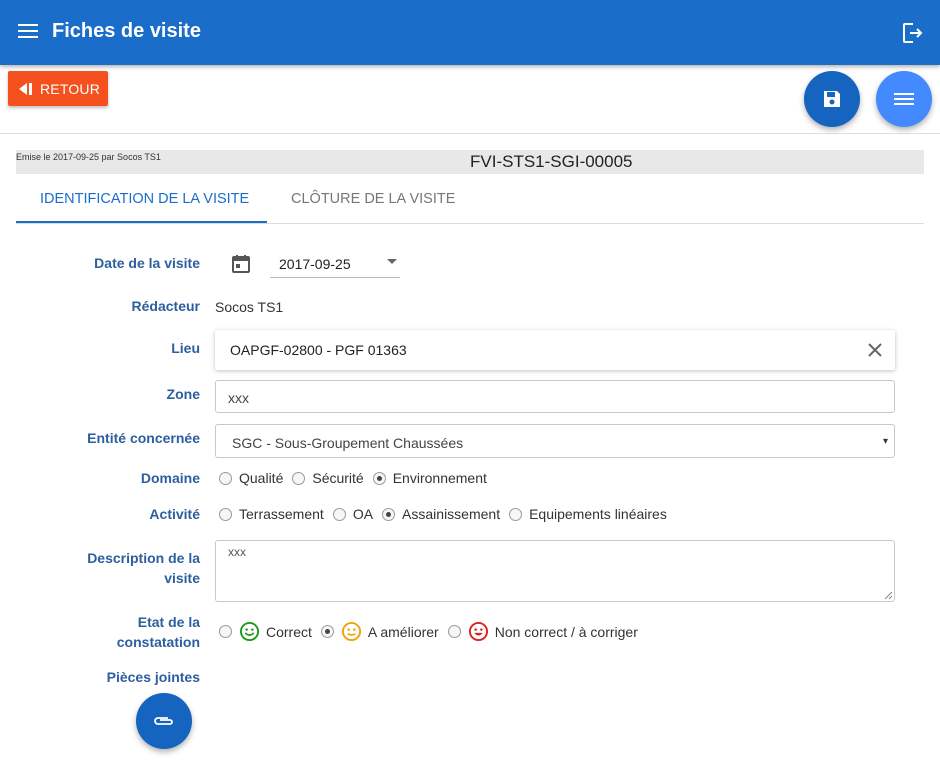 This screenshot has width=940, height=769. I want to click on description-label: Description de la visite, so click(143, 568).